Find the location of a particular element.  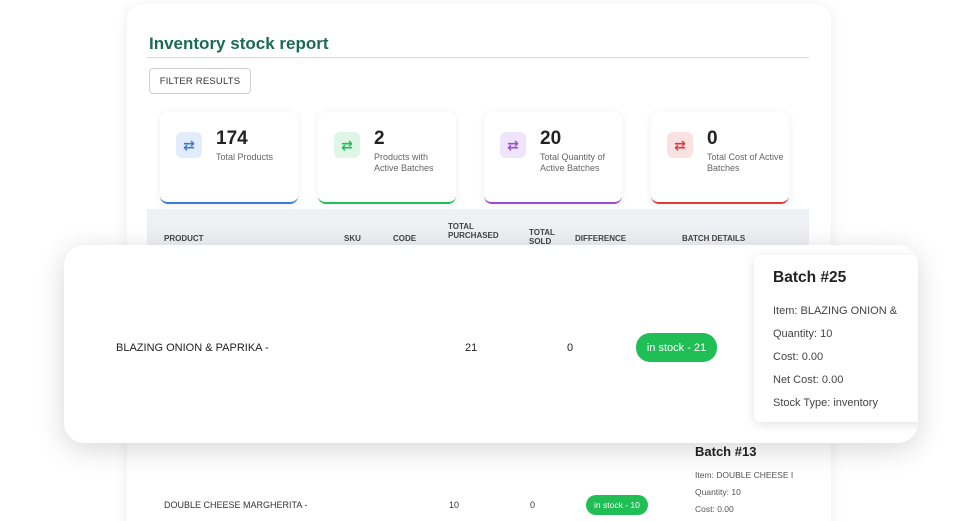

stat-label: Total Quantity of Active Batches is located at coordinates (573, 162).